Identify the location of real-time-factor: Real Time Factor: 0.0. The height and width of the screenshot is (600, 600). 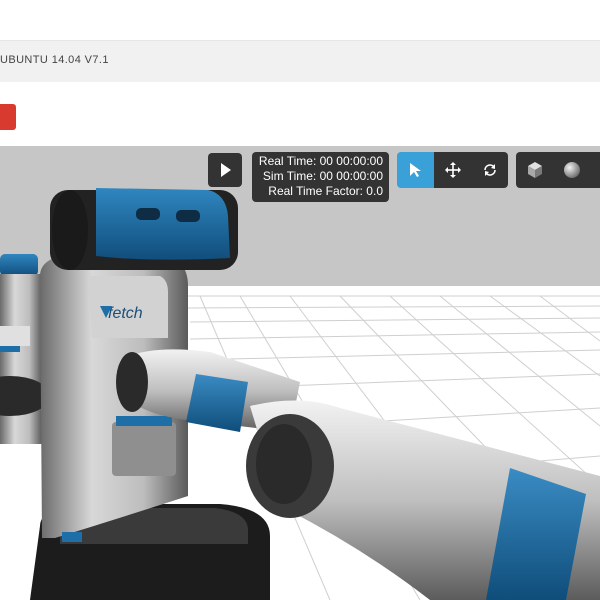
(325, 191).